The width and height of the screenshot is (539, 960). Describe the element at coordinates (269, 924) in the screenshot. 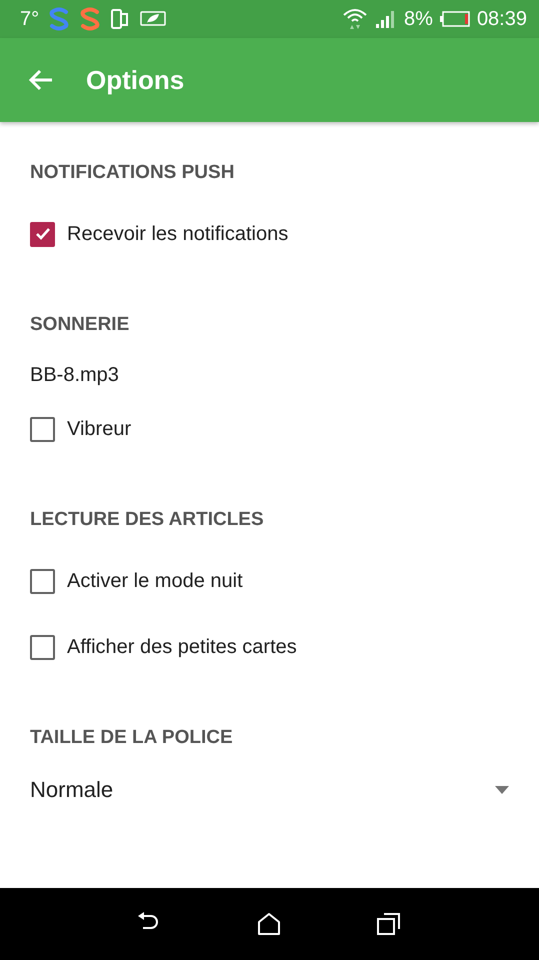

I see `home-icon` at that location.